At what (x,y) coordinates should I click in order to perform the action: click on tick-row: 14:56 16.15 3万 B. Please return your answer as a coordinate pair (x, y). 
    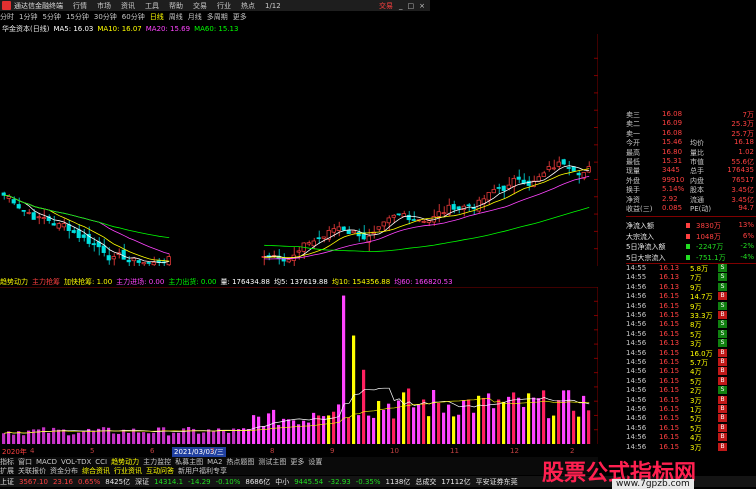
    Looking at the image, I should click on (691, 447).